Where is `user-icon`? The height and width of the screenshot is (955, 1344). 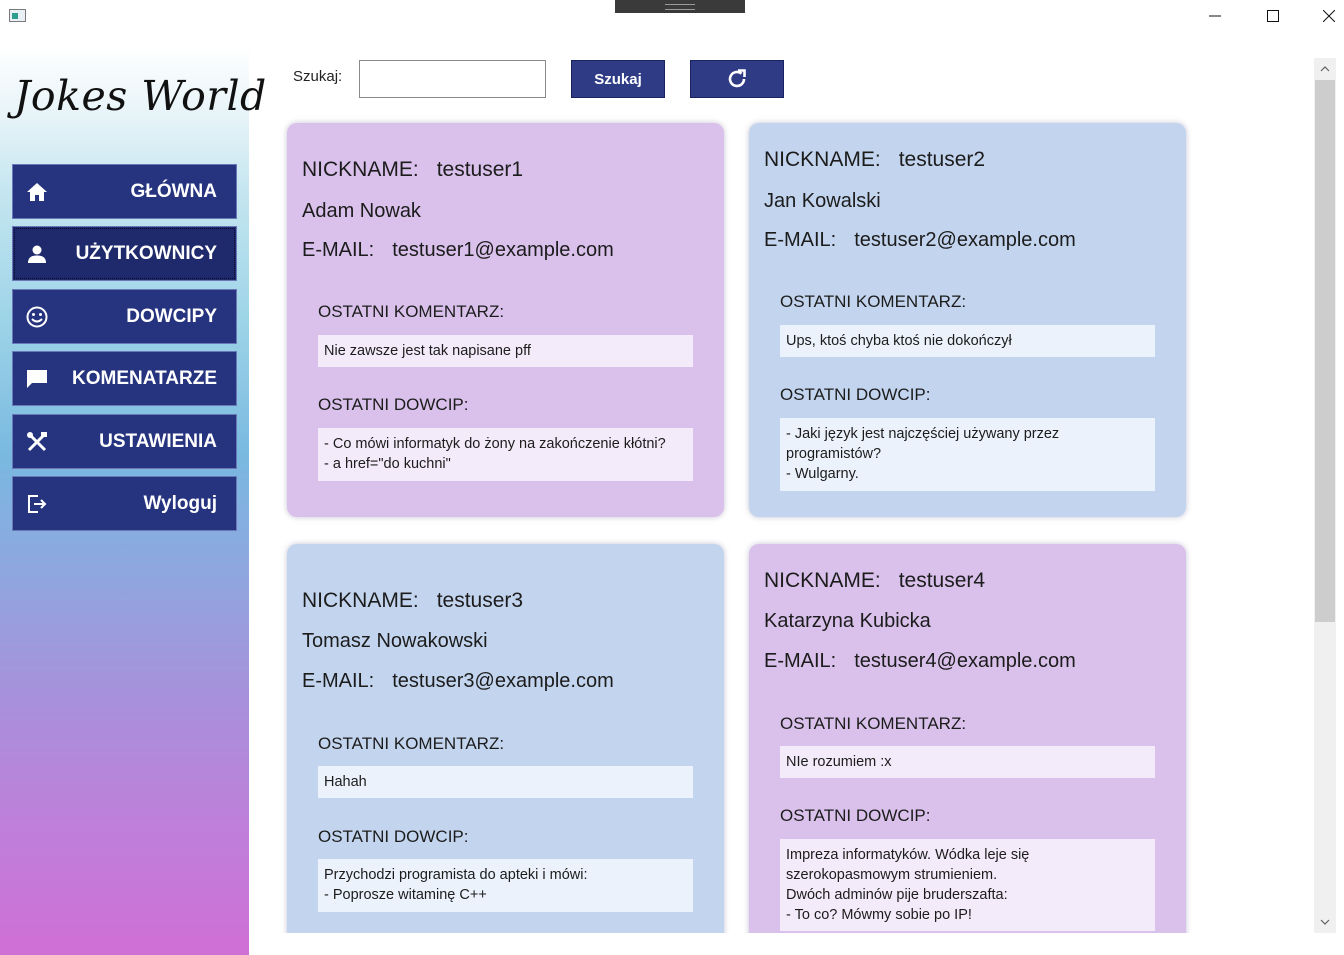
user-icon is located at coordinates (37, 254).